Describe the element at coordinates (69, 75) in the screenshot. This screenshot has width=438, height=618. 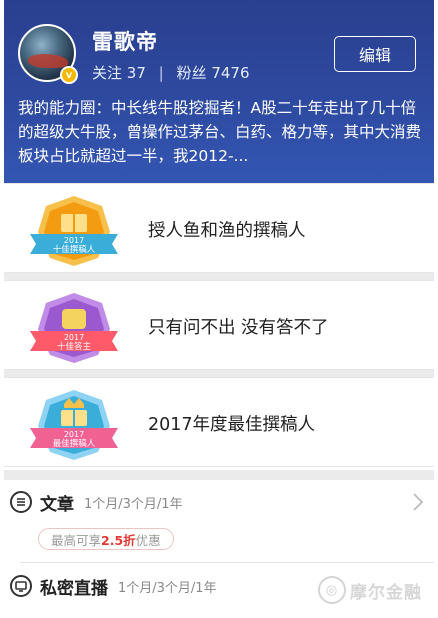
I see `verified-badge-icon: v` at that location.